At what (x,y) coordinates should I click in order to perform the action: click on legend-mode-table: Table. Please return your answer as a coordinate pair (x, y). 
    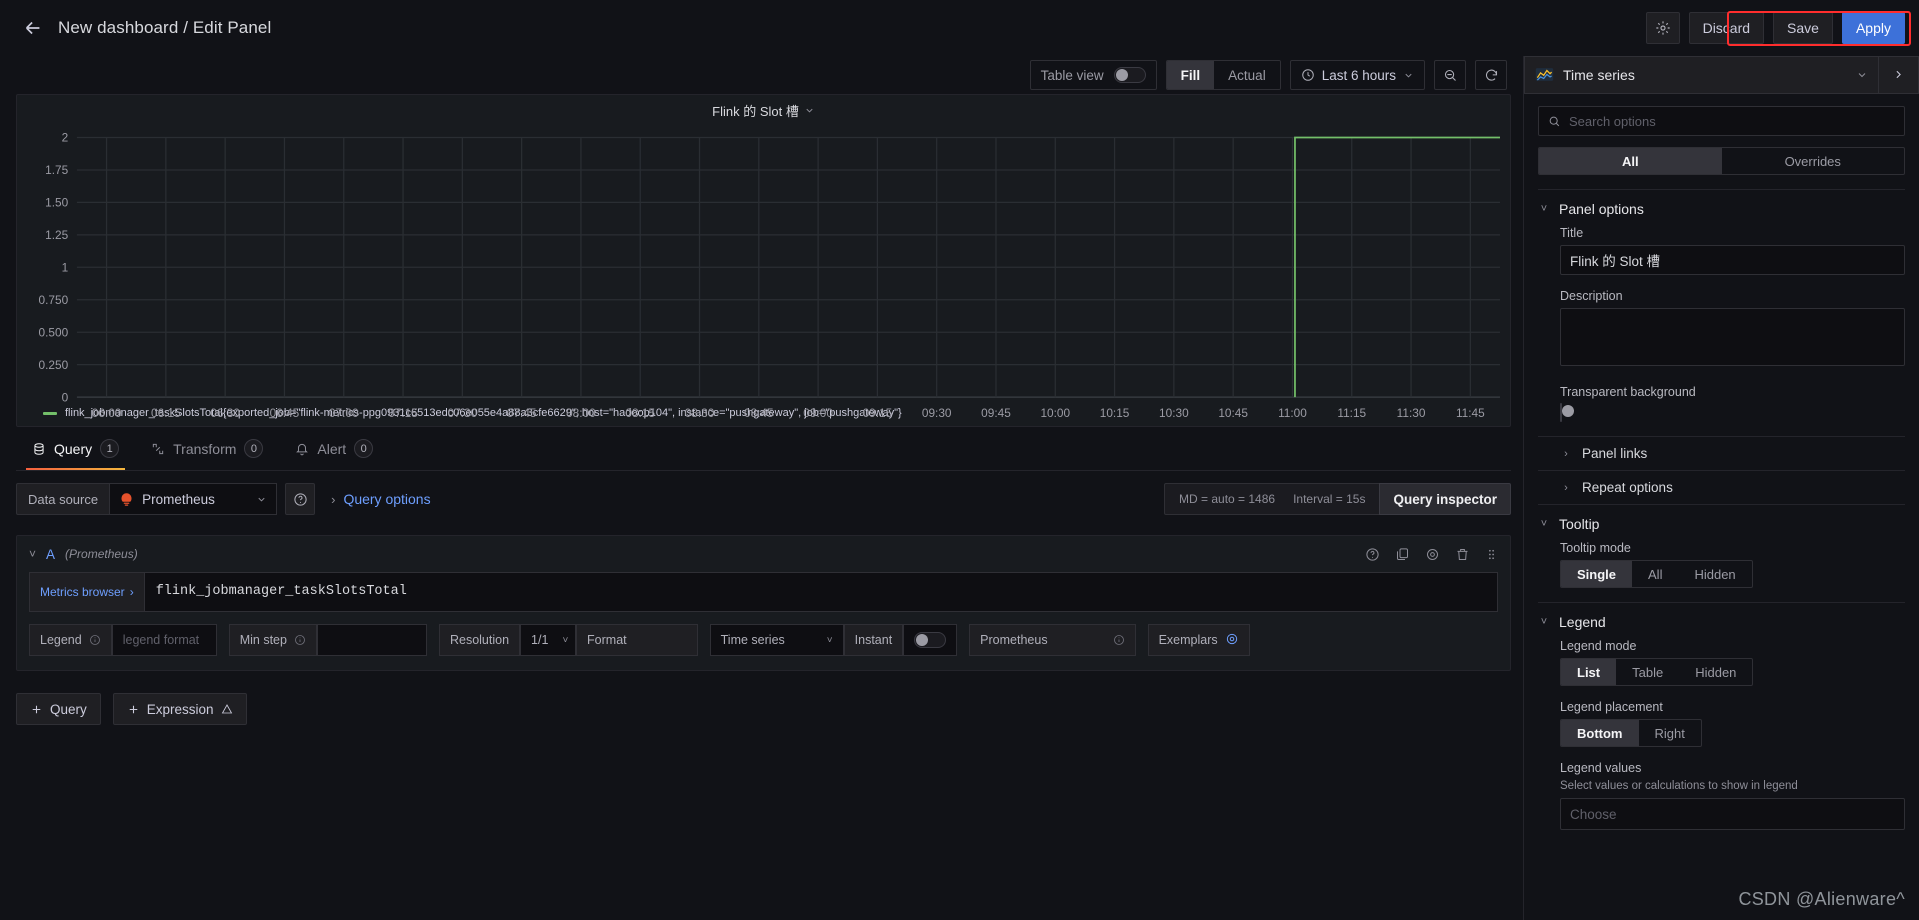
    Looking at the image, I should click on (1647, 672).